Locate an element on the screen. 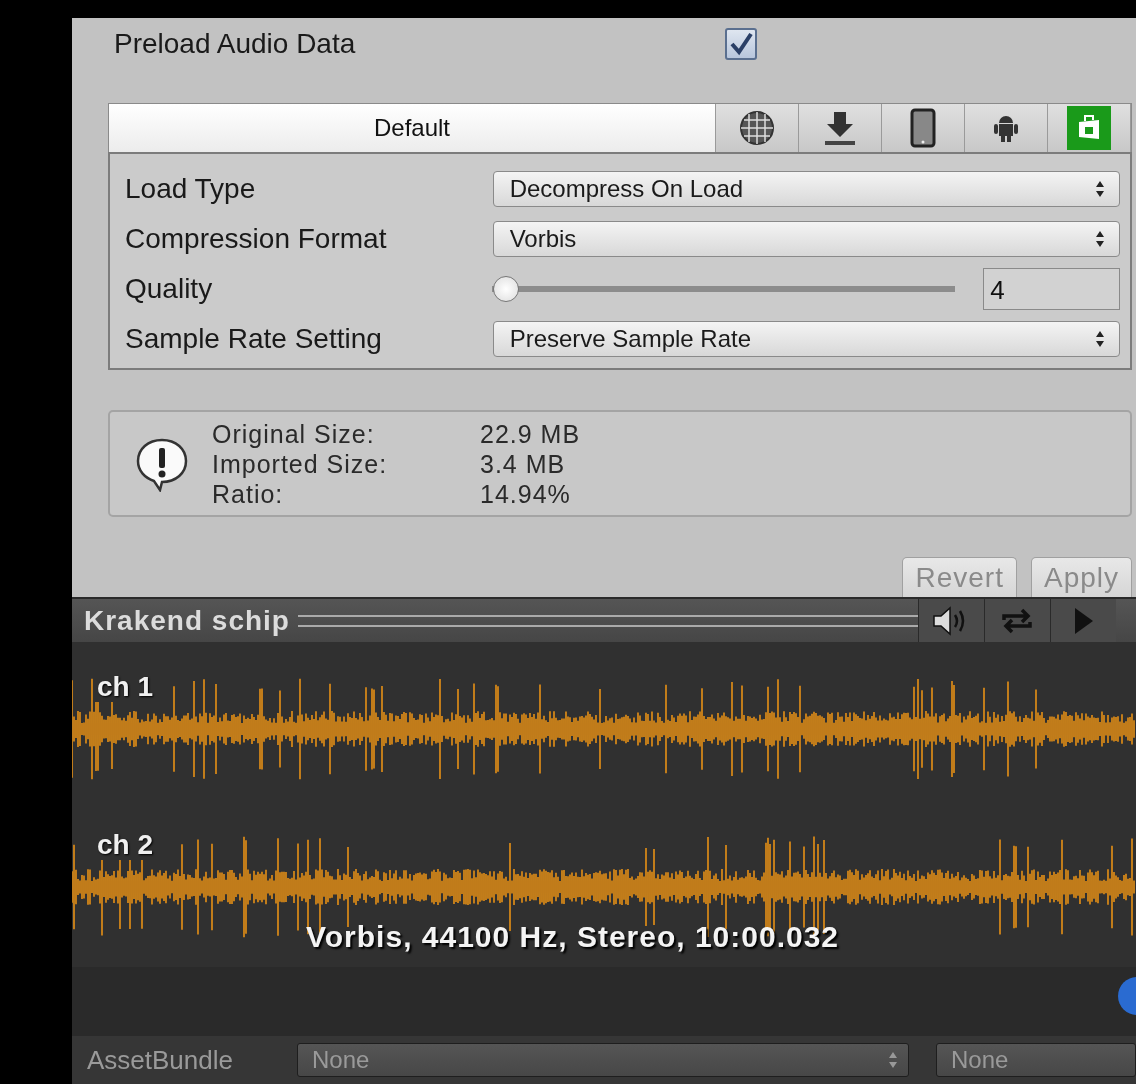  info-label: Ratio: is located at coordinates (248, 493).